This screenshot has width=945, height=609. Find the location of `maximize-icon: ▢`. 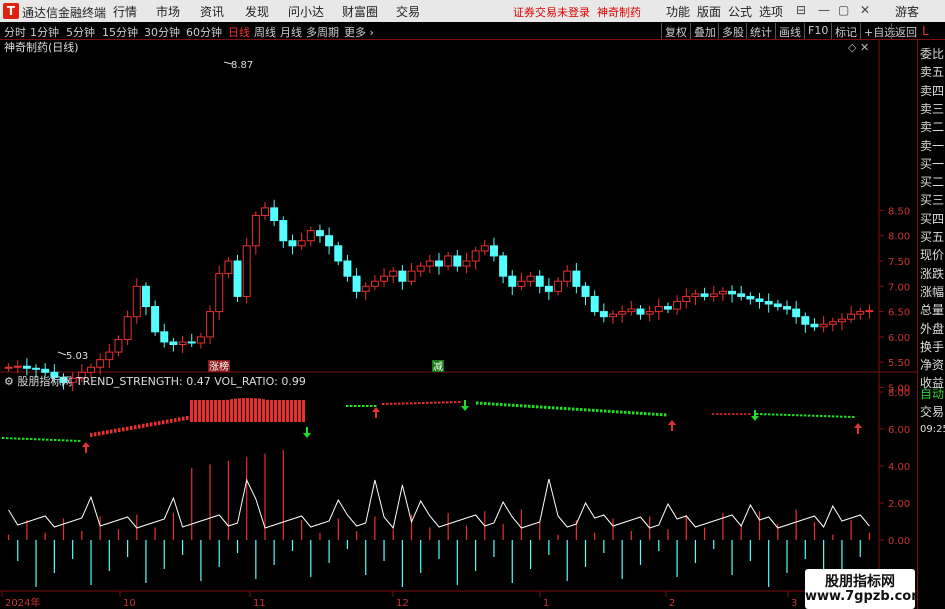

maximize-icon: ▢ is located at coordinates (843, 10).